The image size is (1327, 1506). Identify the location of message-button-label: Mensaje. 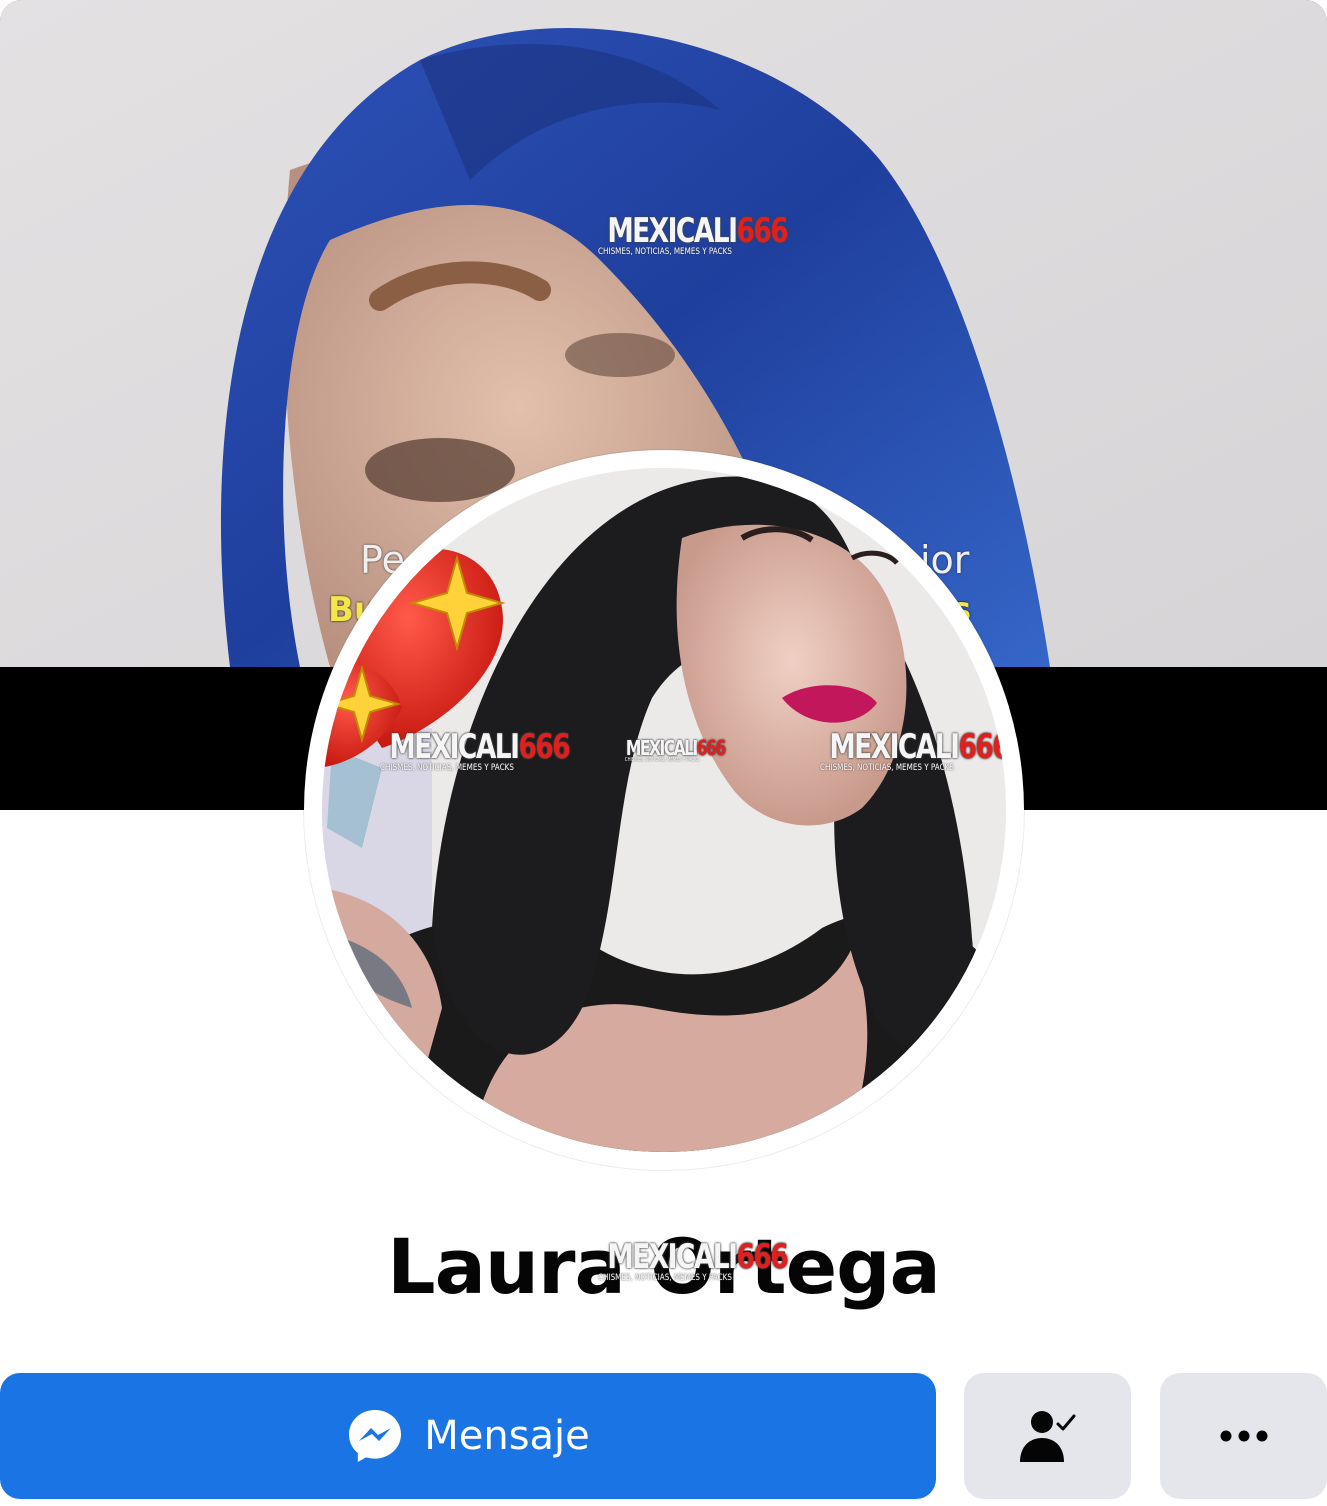
(507, 1436).